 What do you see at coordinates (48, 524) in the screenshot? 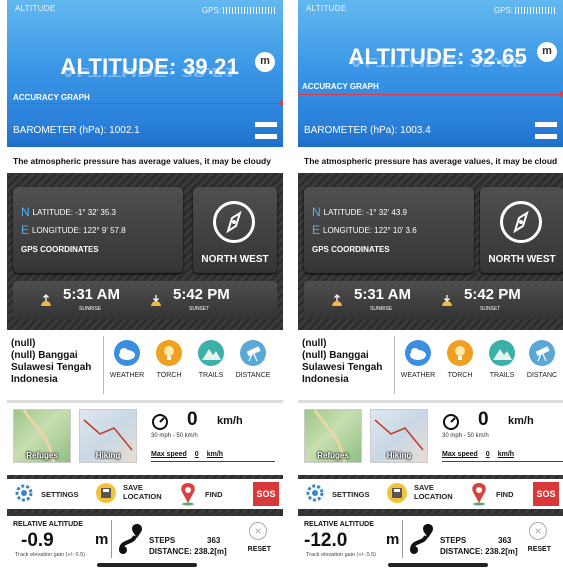
I see `relative-altitude-label: RELATIVE ALTITUDE` at bounding box center [48, 524].